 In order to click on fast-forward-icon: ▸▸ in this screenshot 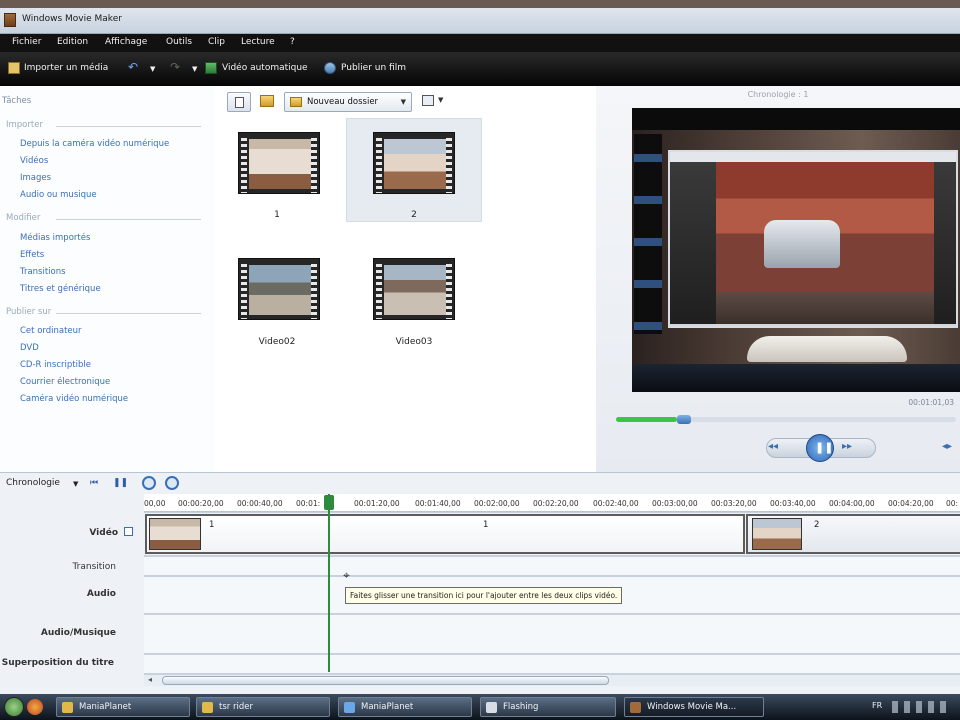, I will do `click(847, 446)`.